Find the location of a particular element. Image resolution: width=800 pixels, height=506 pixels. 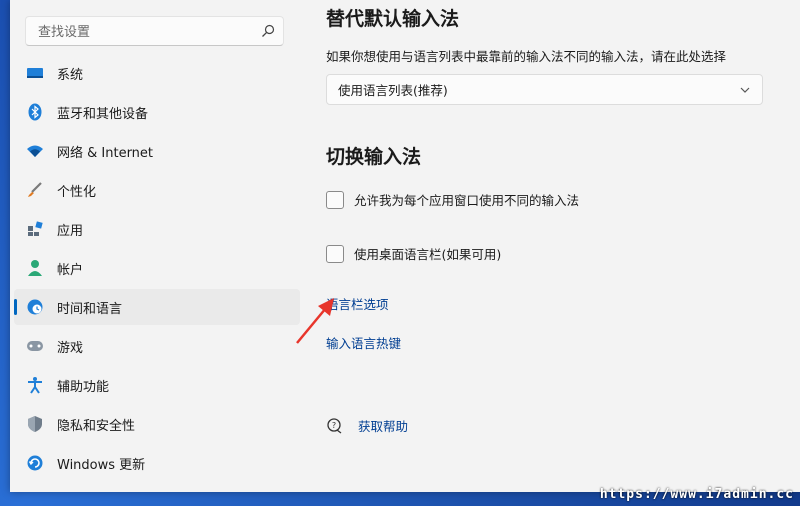

person-icon is located at coordinates (35, 268).